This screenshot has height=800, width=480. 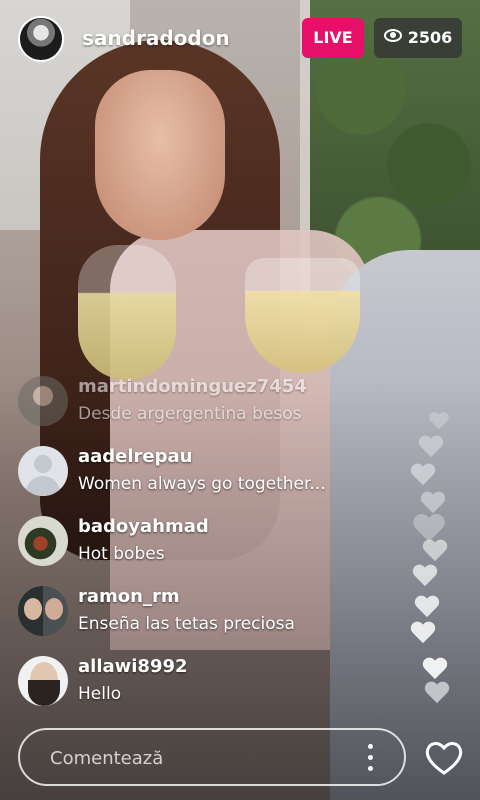 I want to click on comment-input, so click(x=200, y=758).